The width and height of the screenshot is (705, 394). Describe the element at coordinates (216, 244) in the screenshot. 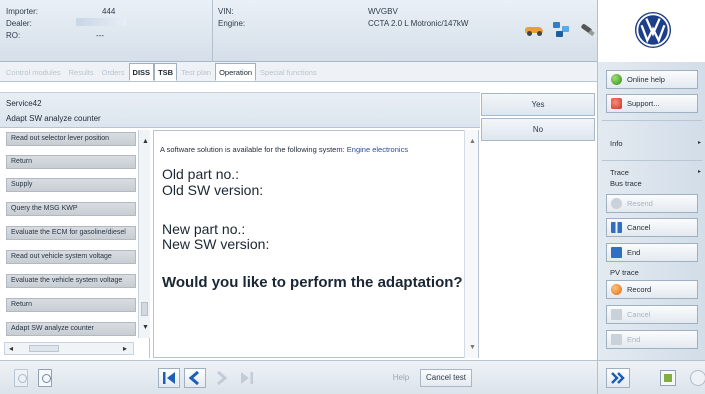

I see `new-sw-label: New SW version:` at that location.